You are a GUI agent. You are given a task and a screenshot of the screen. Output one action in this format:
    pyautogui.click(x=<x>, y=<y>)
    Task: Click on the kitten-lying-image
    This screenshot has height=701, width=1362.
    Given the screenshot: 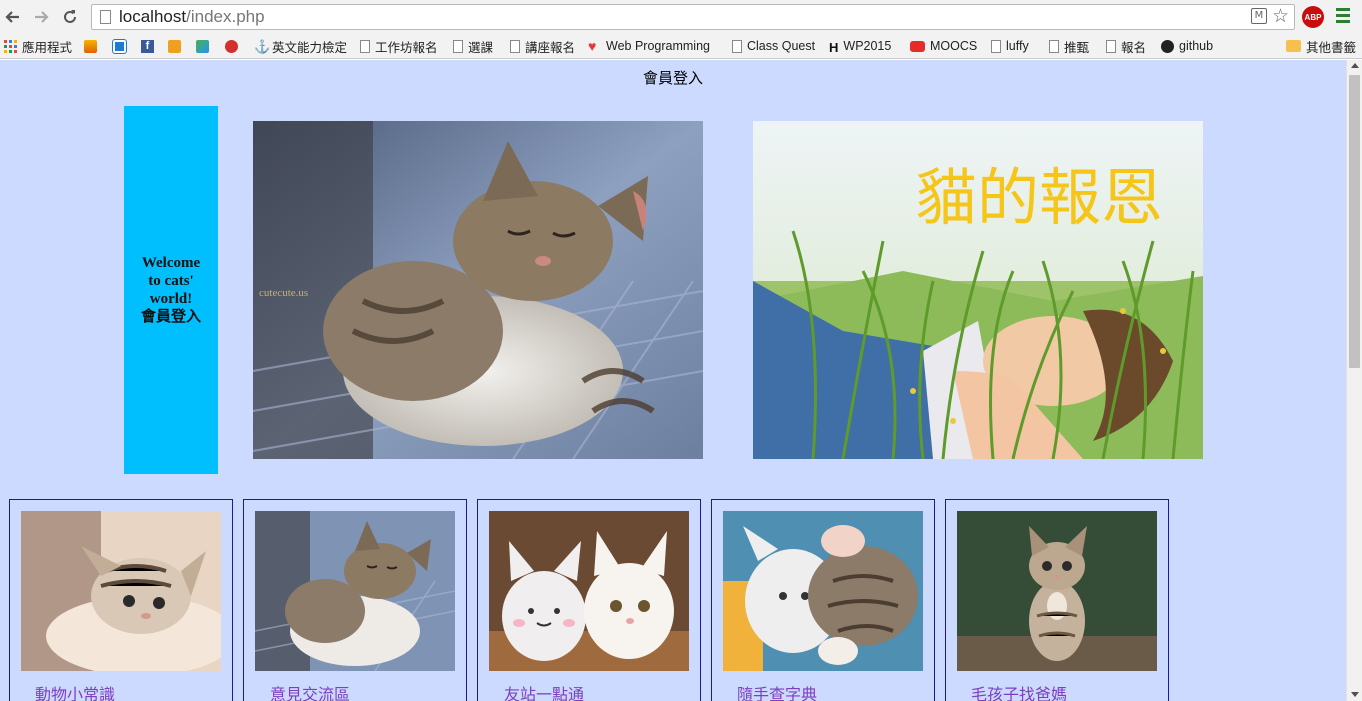 What is the action you would take?
    pyautogui.click(x=121, y=591)
    